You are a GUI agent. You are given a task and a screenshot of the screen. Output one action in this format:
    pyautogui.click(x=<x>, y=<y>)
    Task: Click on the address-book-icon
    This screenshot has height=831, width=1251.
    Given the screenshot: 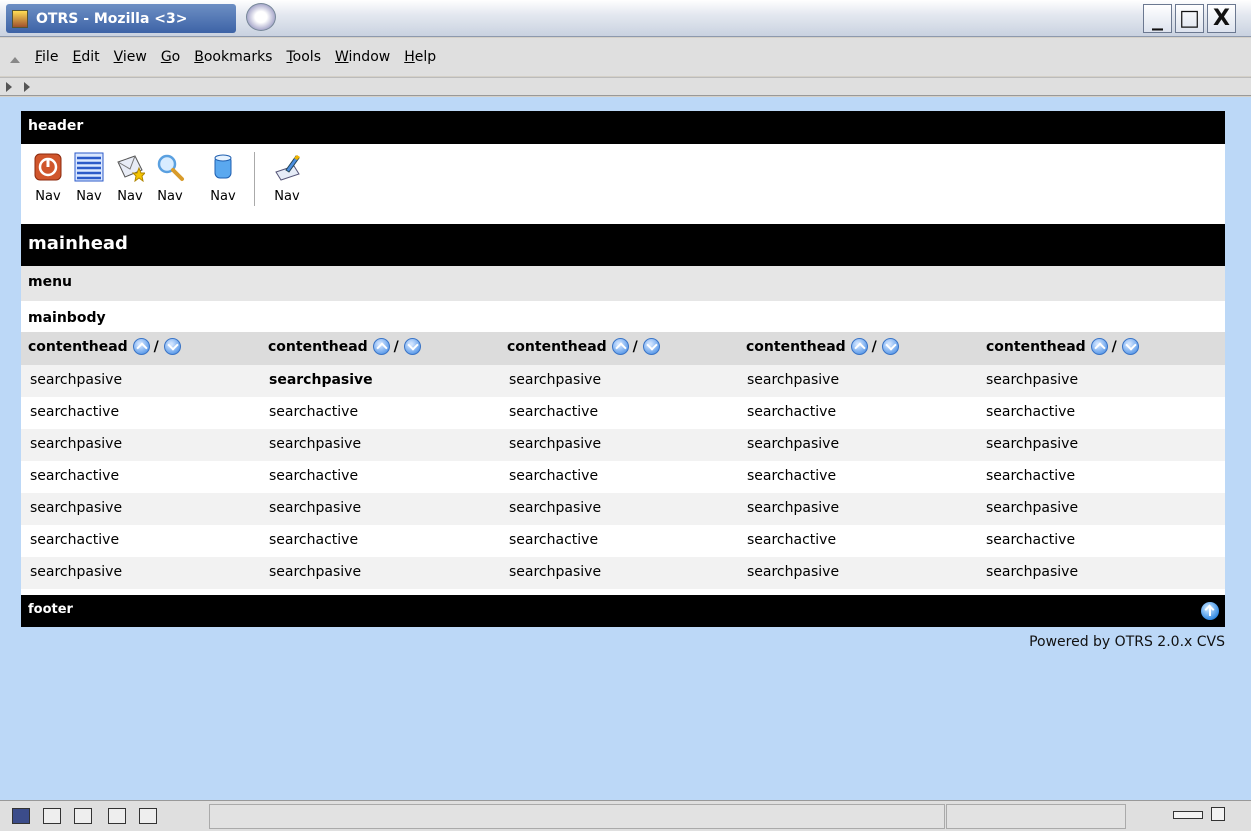 What is the action you would take?
    pyautogui.click(x=148, y=816)
    